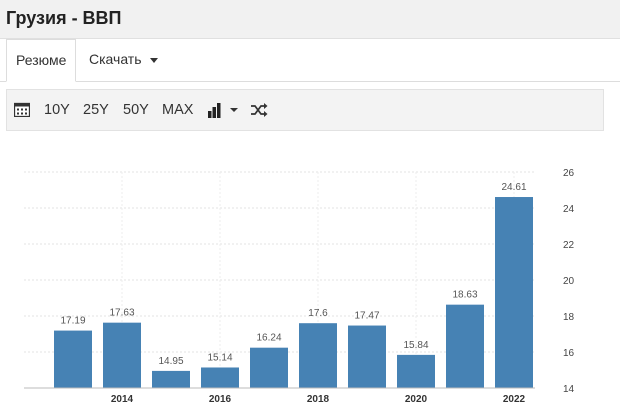 Image resolution: width=620 pixels, height=417 pixels. I want to click on page-title: Грузия - ВВП, so click(64, 18).